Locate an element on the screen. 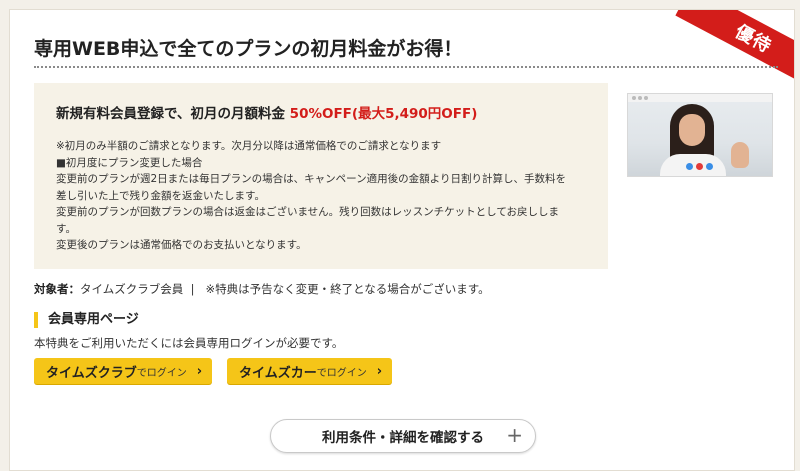 This screenshot has height=471, width=800. times-car-login-button: タイムズカー でログイン › is located at coordinates (310, 371).